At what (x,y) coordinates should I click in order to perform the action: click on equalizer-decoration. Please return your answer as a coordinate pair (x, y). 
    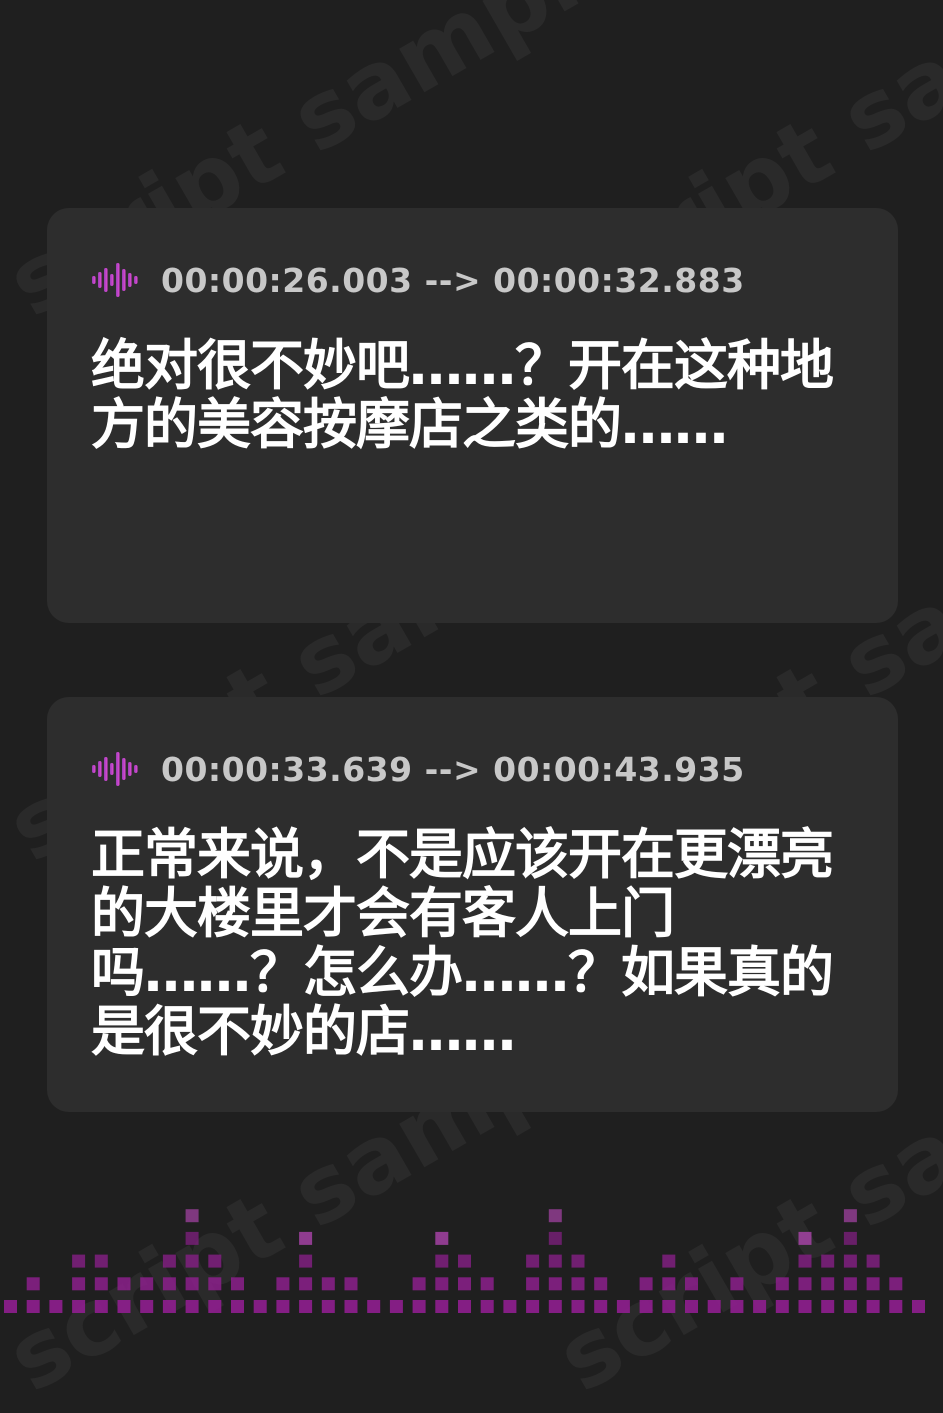
    Looking at the image, I should click on (464, 1261).